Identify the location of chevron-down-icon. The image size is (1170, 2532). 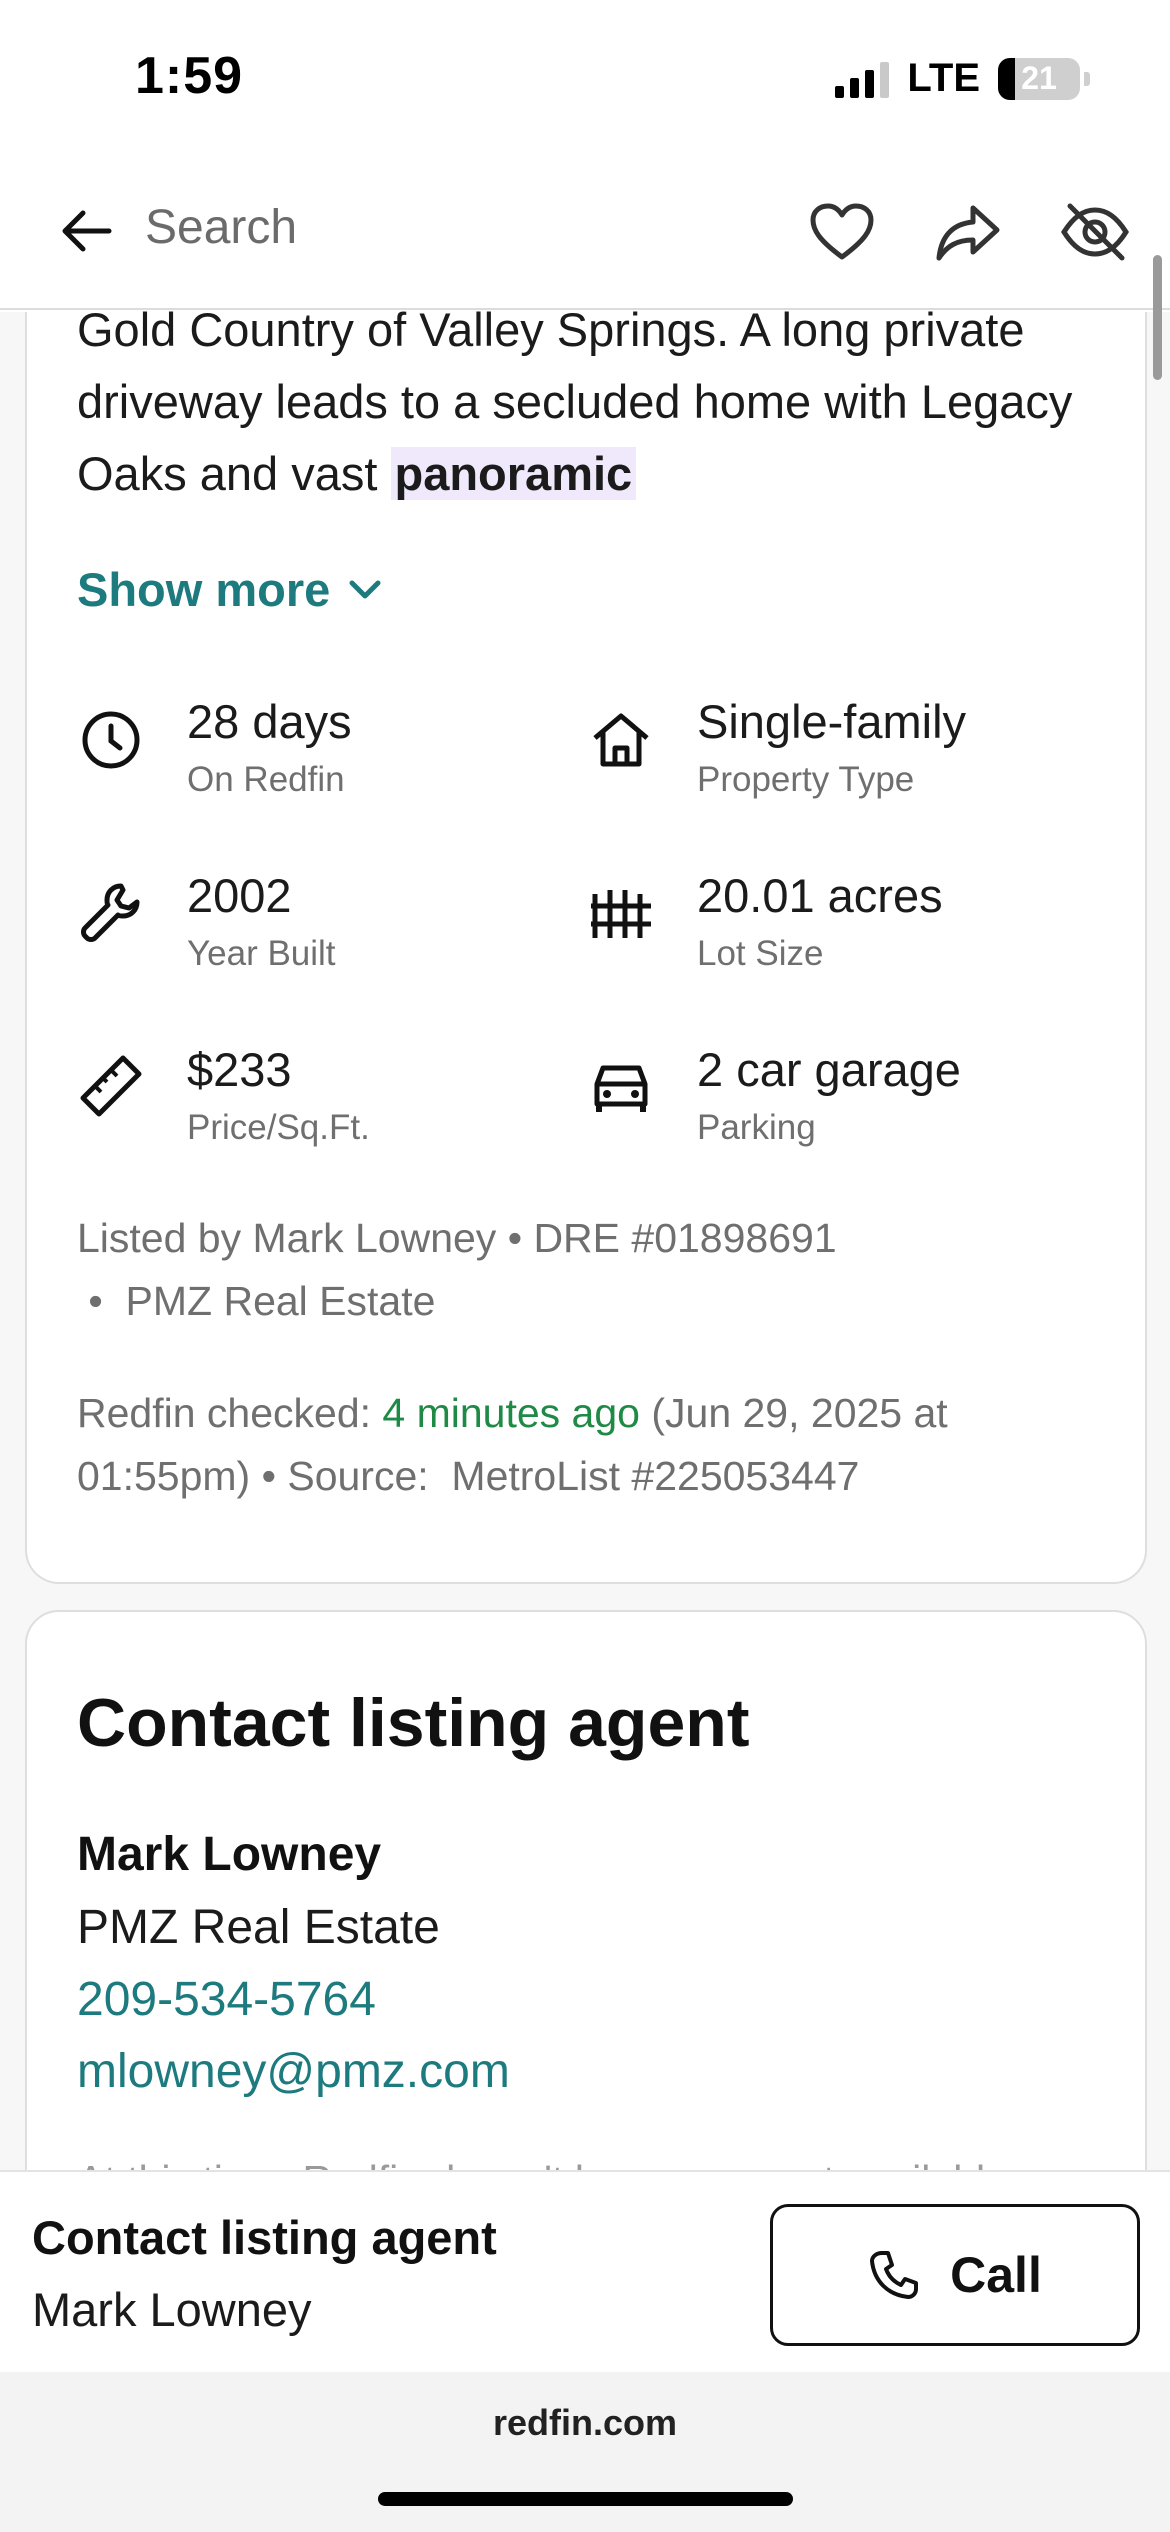
(365, 589).